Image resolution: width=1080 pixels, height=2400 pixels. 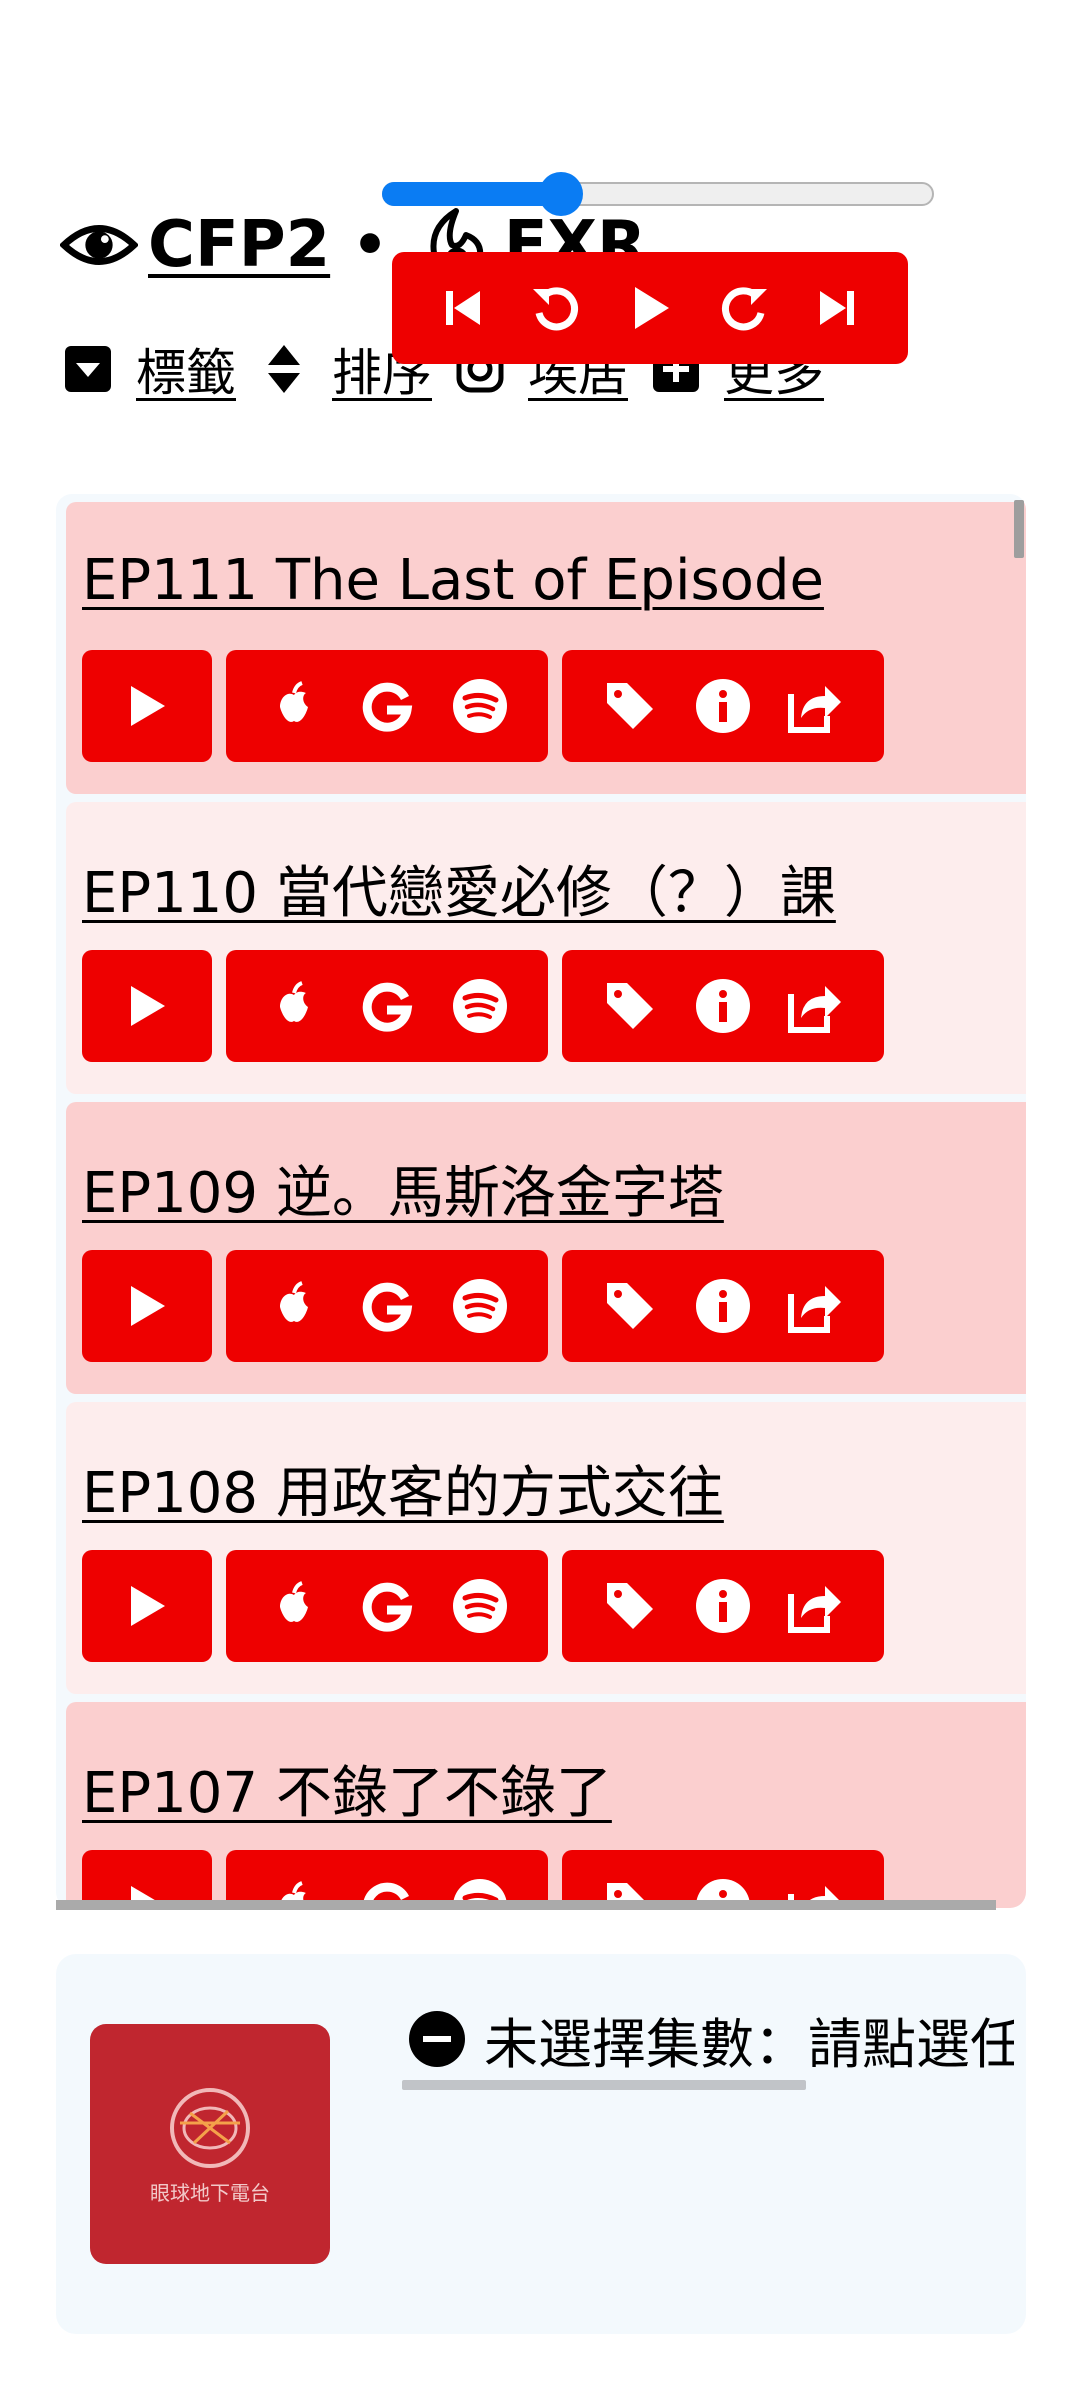 What do you see at coordinates (749, 2043) in the screenshot?
I see `now-playing-text: 未選擇集數：請點選任一集` at bounding box center [749, 2043].